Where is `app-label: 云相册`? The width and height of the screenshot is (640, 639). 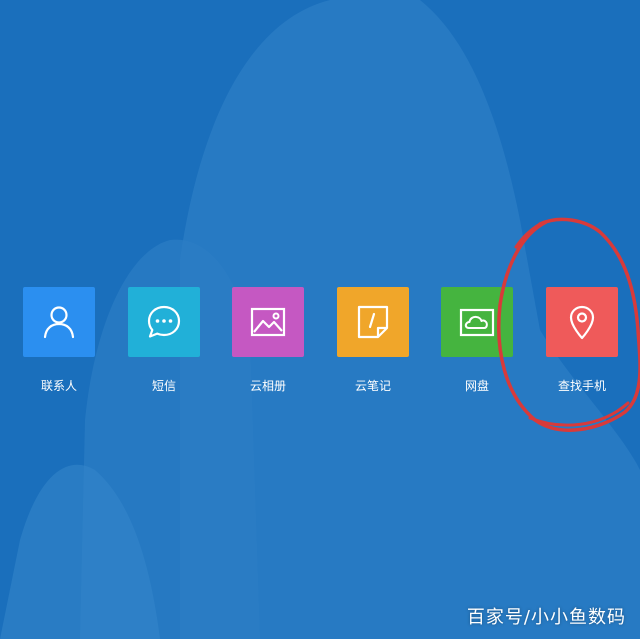 app-label: 云相册 is located at coordinates (267, 386).